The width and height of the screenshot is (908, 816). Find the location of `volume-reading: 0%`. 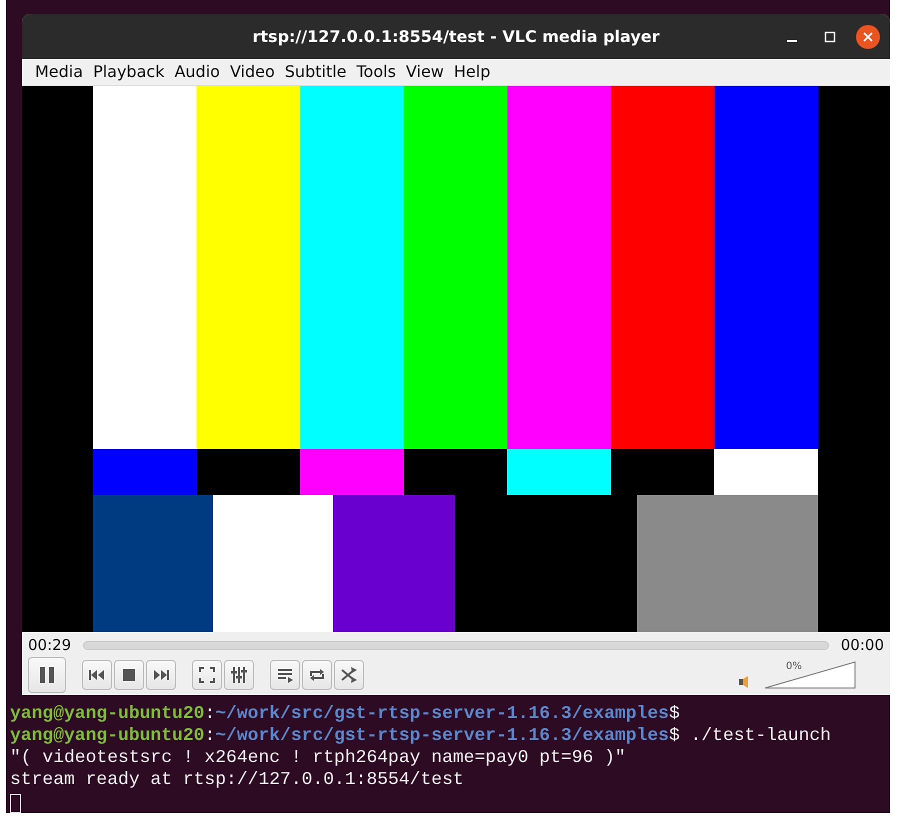

volume-reading: 0% is located at coordinates (794, 667).